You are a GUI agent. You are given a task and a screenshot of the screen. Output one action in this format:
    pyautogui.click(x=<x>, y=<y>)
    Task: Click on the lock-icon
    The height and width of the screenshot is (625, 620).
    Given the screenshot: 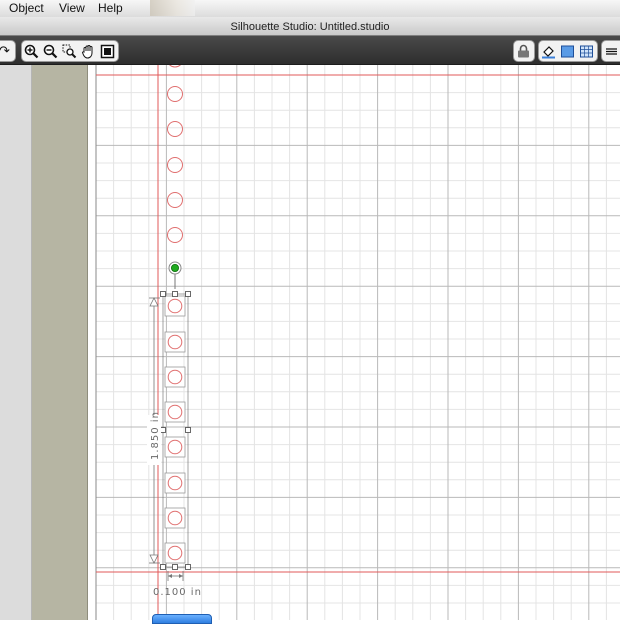 What is the action you would take?
    pyautogui.click(x=523, y=51)
    